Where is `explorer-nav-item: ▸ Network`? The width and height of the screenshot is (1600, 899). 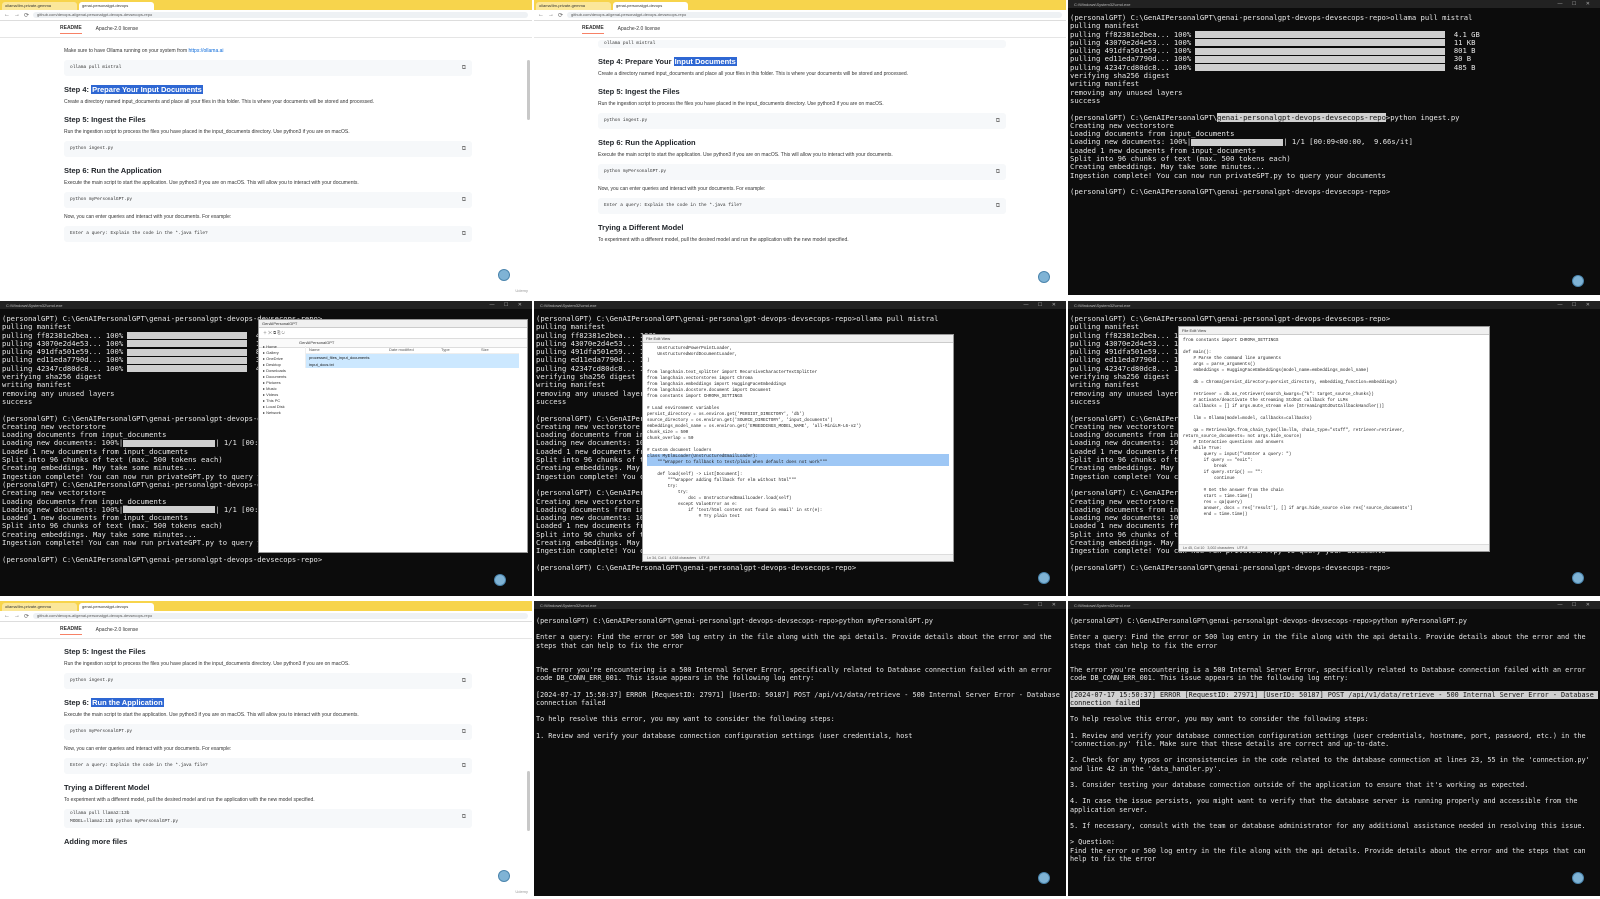 explorer-nav-item: ▸ Network is located at coordinates (280, 413).